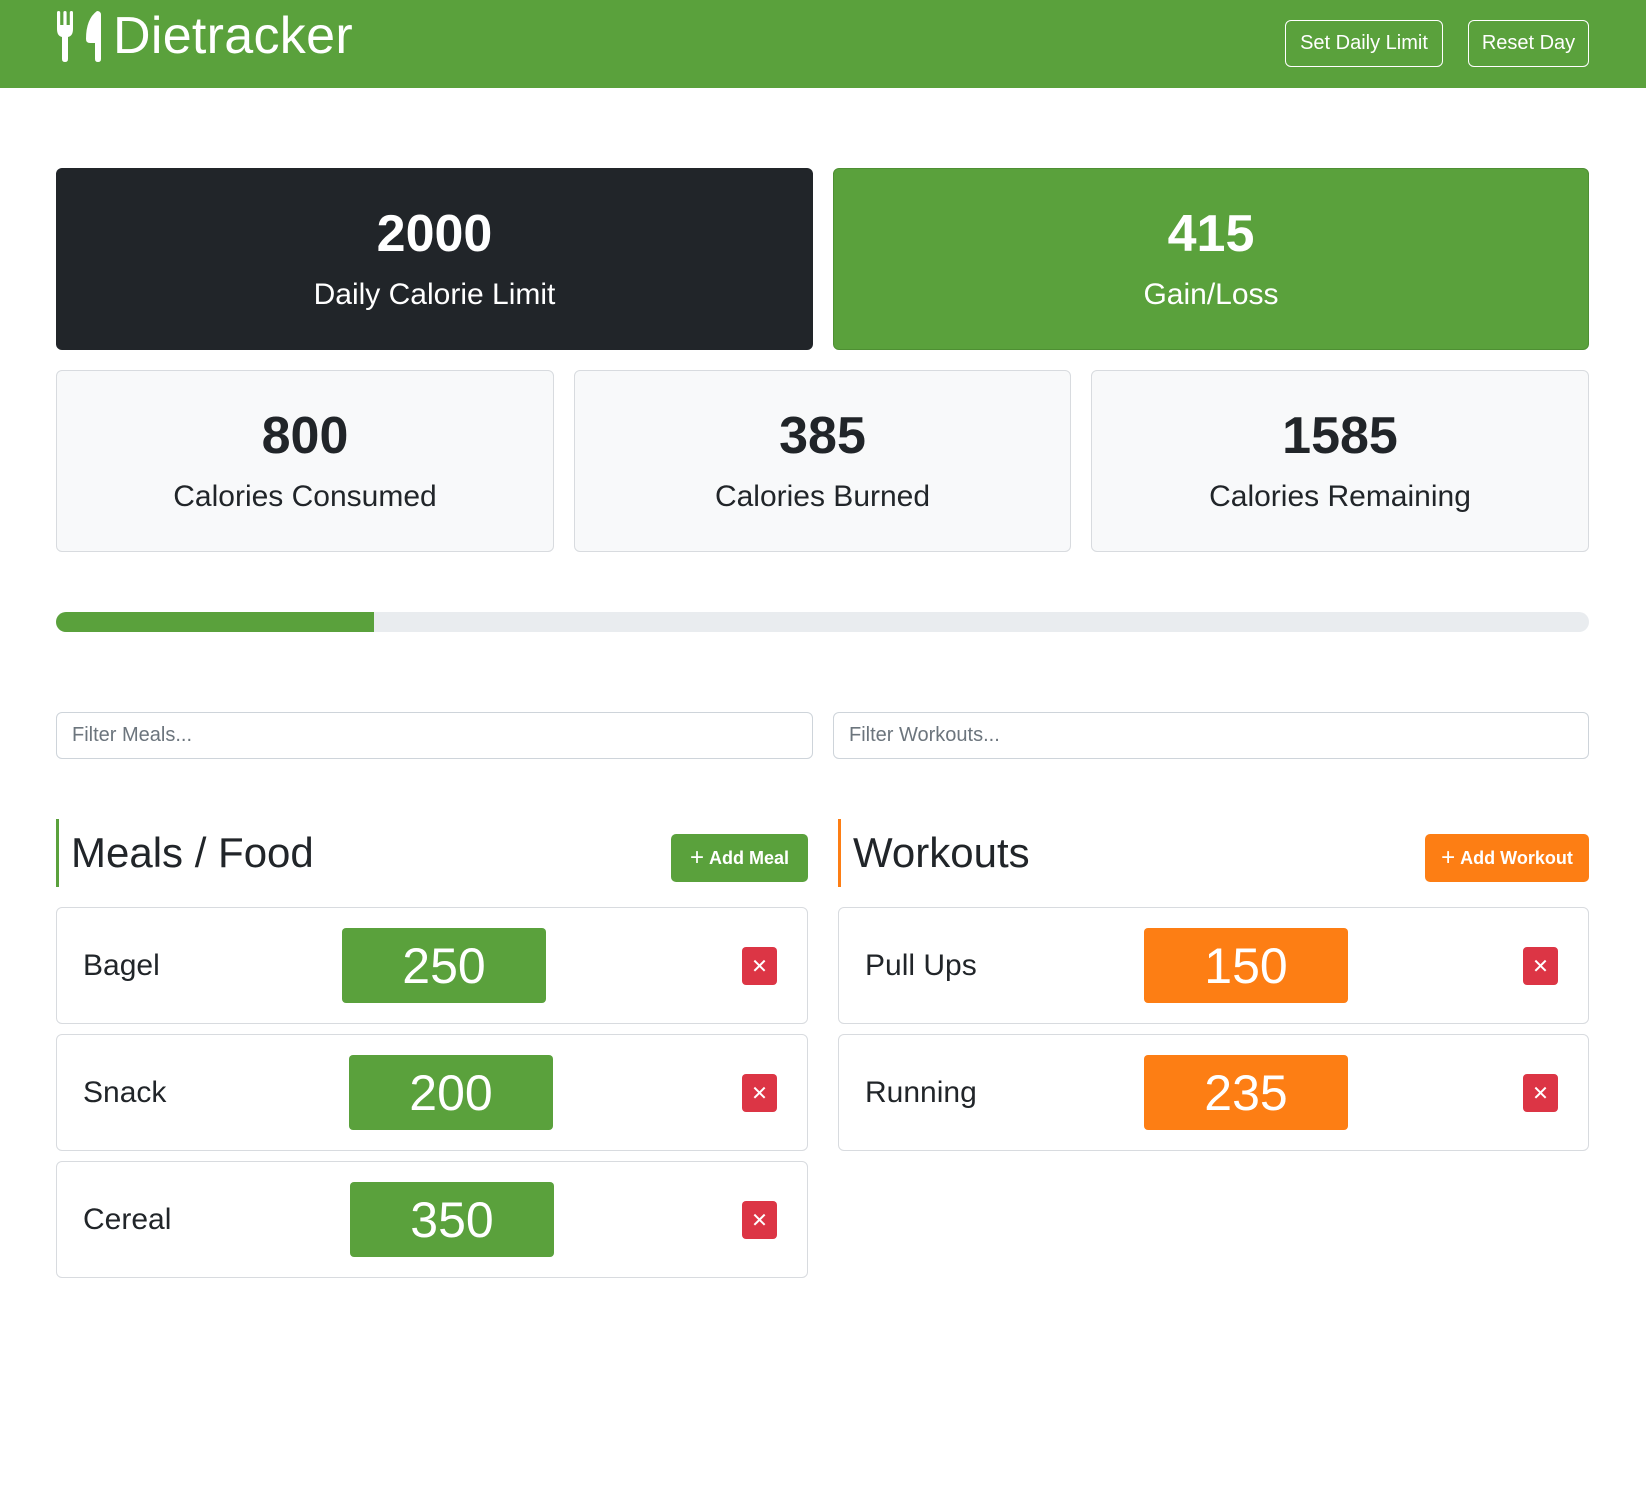  I want to click on daily-limit-card: 2000 Daily Calorie Limit, so click(434, 259).